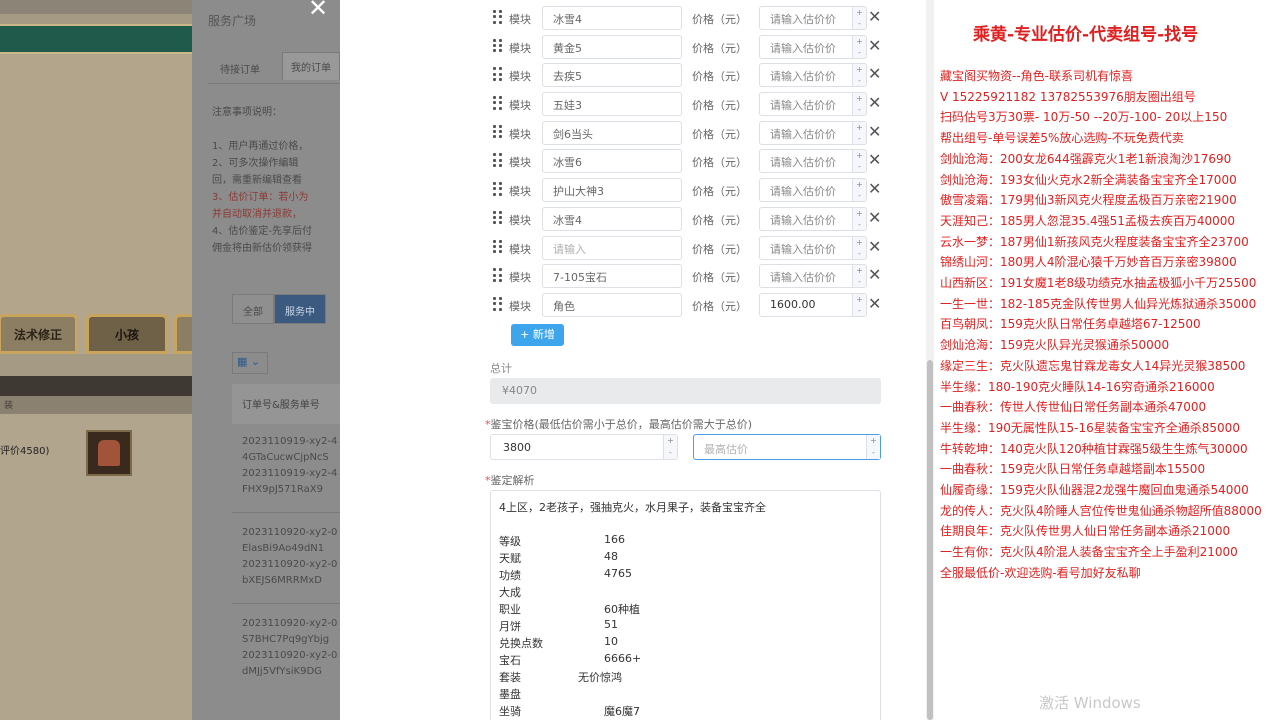 The image size is (1280, 720). What do you see at coordinates (930, 540) in the screenshot?
I see `scrollbar-thumb` at bounding box center [930, 540].